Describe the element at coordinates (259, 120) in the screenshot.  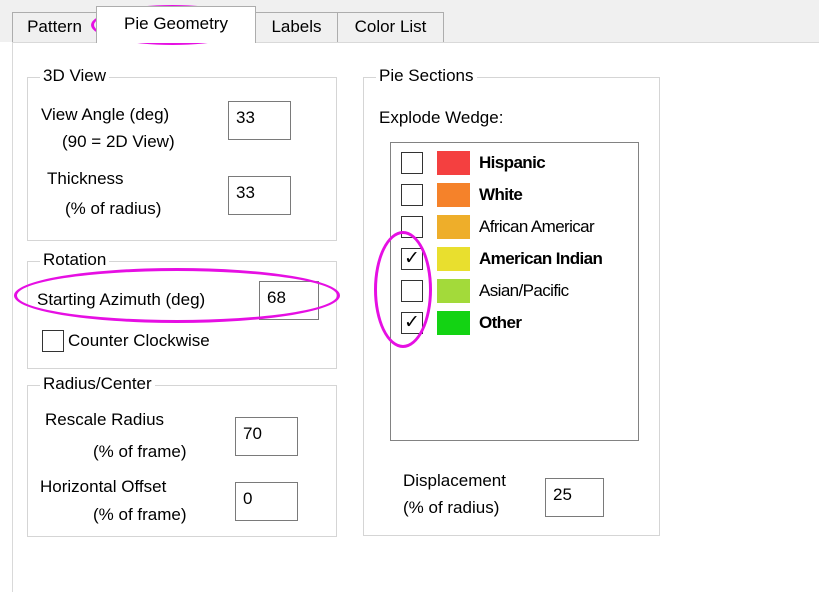
I see `view-angle-input: 33` at that location.